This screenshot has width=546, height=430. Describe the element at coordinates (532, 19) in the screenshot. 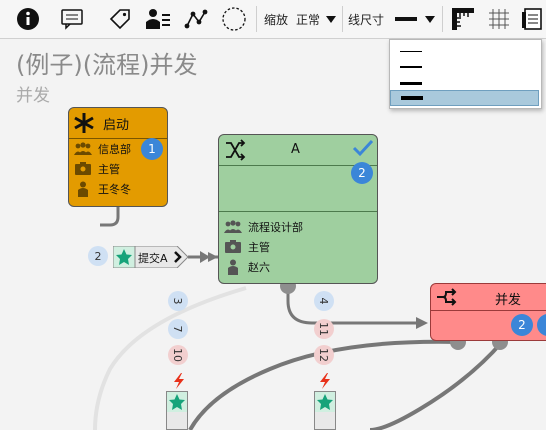

I see `document-icon` at that location.